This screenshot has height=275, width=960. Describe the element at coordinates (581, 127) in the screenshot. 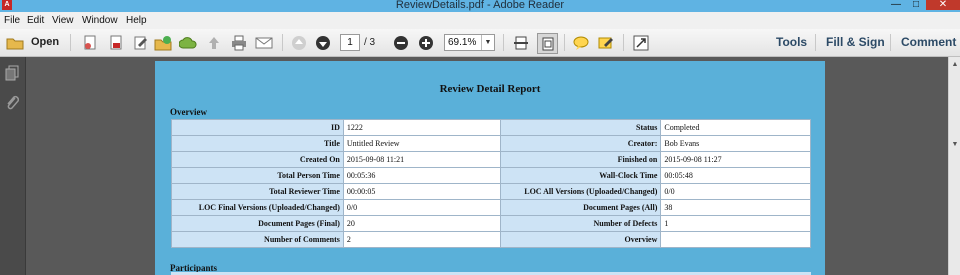

I see `field-label: Status` at that location.